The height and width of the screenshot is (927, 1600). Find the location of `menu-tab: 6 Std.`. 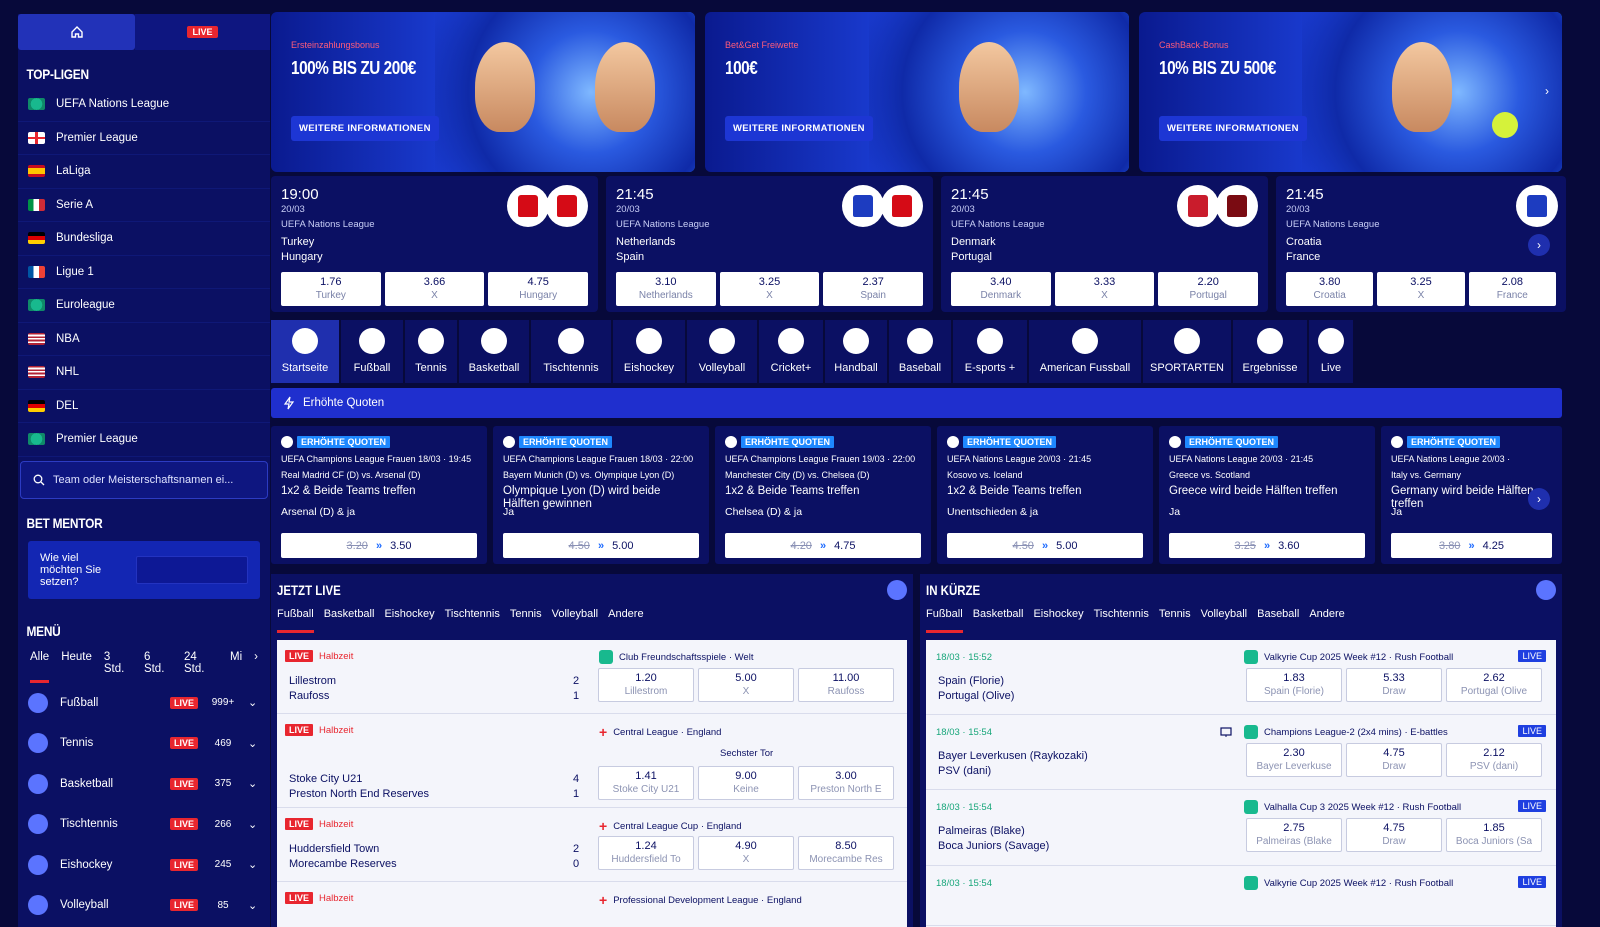

menu-tab: 6 Std. is located at coordinates (158, 667).